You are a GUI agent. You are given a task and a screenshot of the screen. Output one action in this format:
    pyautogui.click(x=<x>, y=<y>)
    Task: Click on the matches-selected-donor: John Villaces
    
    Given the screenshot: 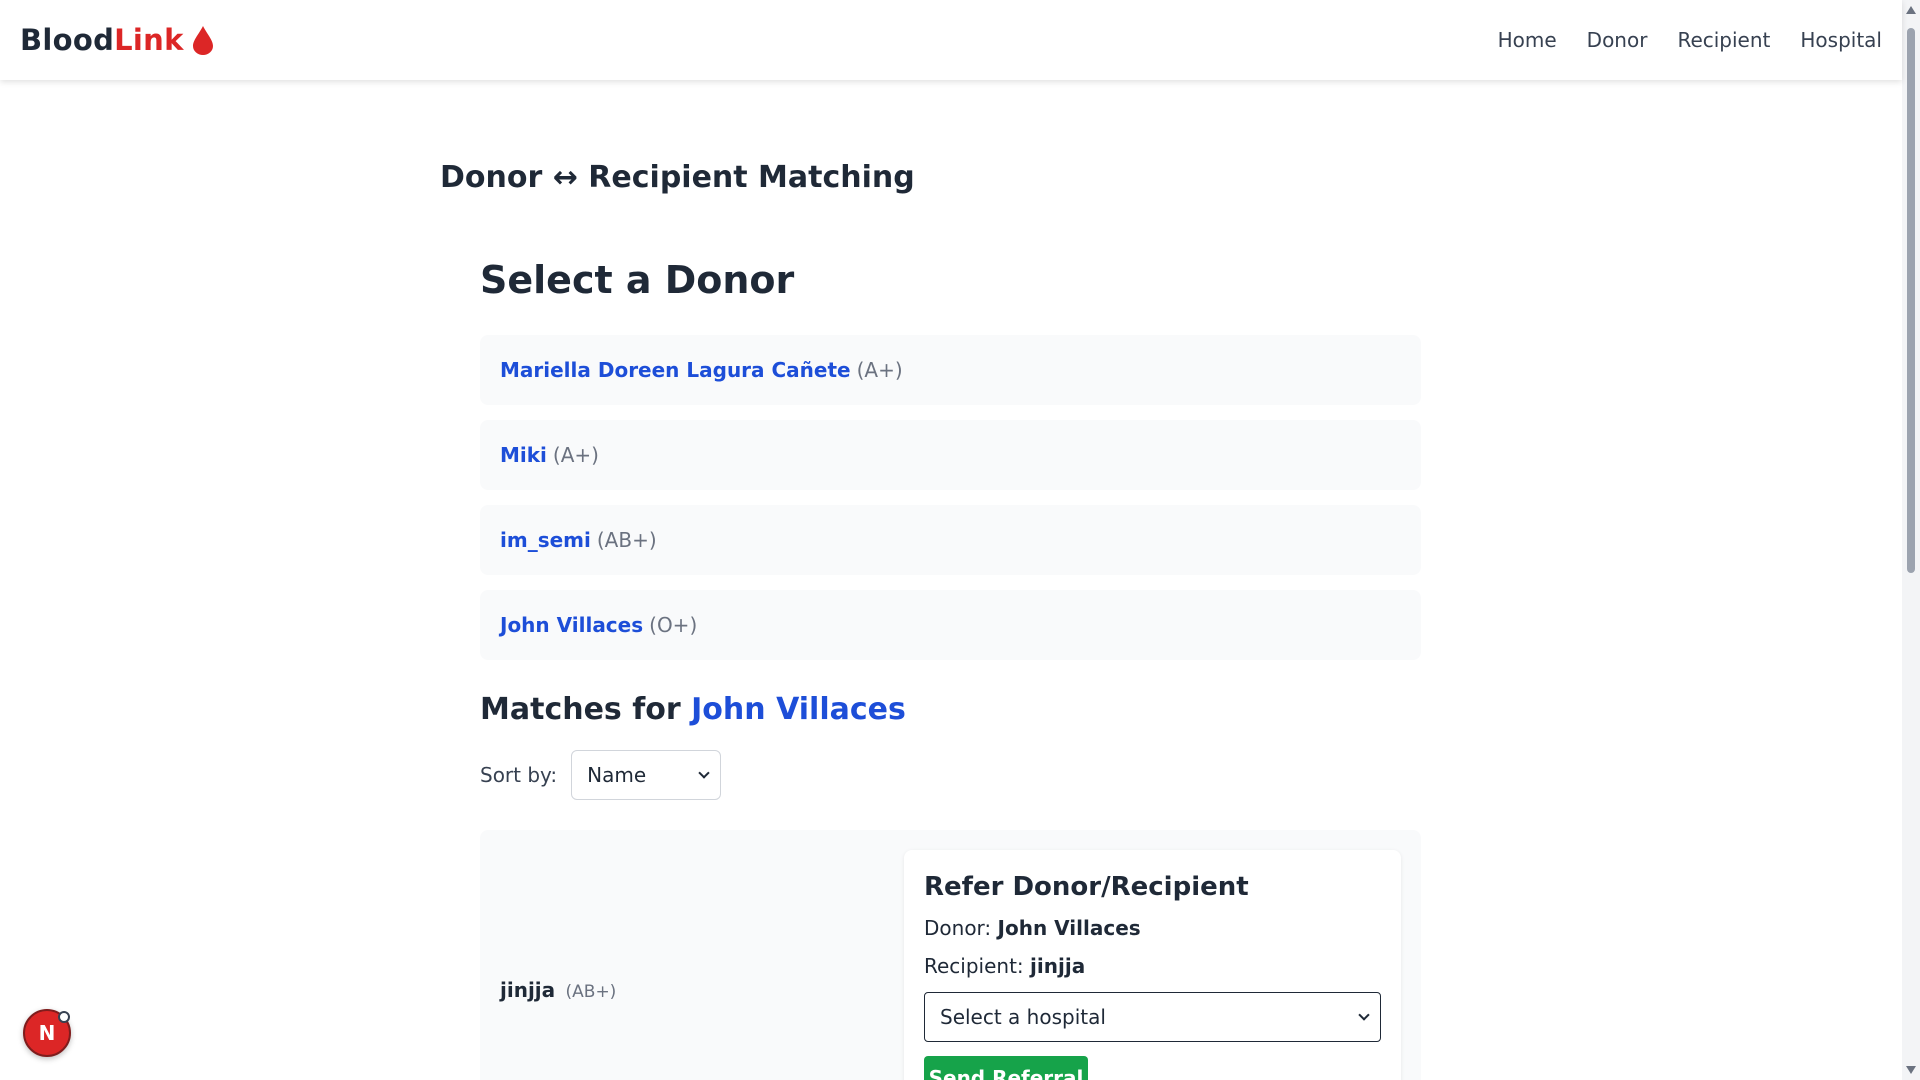 What is the action you would take?
    pyautogui.click(x=798, y=709)
    